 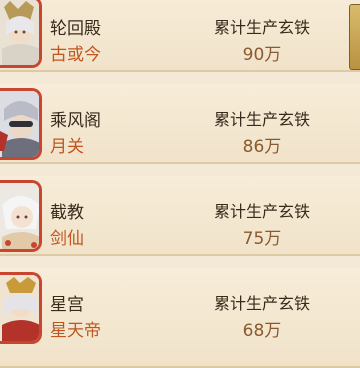 I want to click on leader-name: 剑仙, so click(x=67, y=236).